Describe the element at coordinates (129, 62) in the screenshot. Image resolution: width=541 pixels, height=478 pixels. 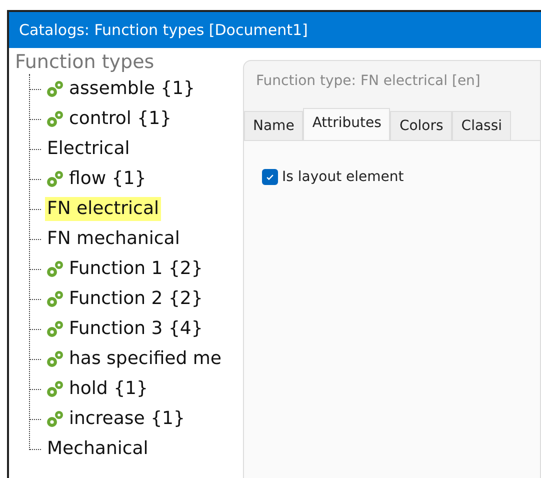
I see `tree-root: Function types` at that location.